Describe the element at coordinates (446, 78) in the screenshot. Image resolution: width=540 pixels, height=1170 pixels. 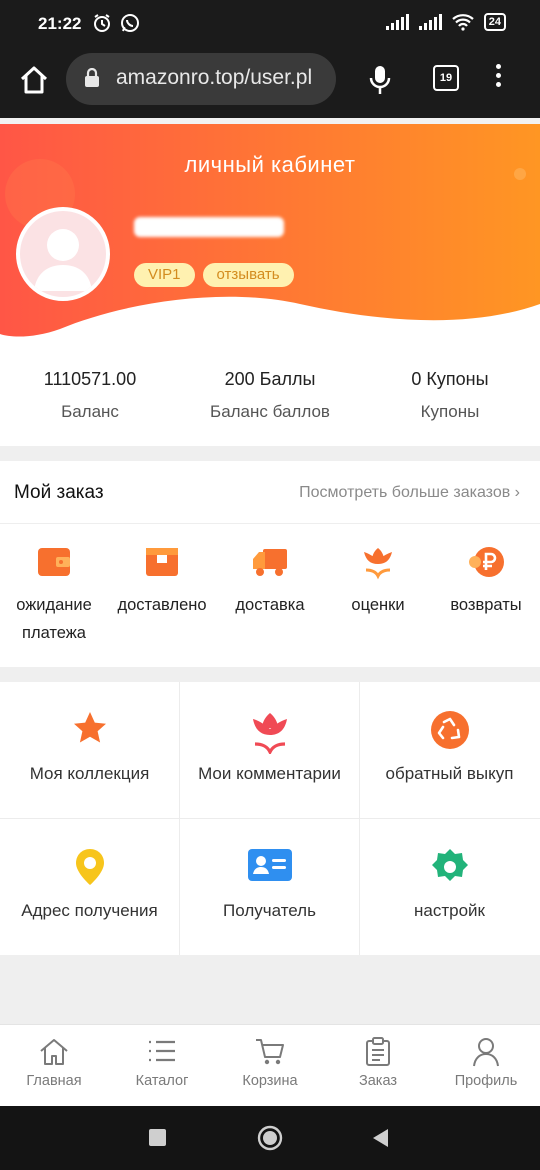
I see `tabs-icon: 19` at that location.